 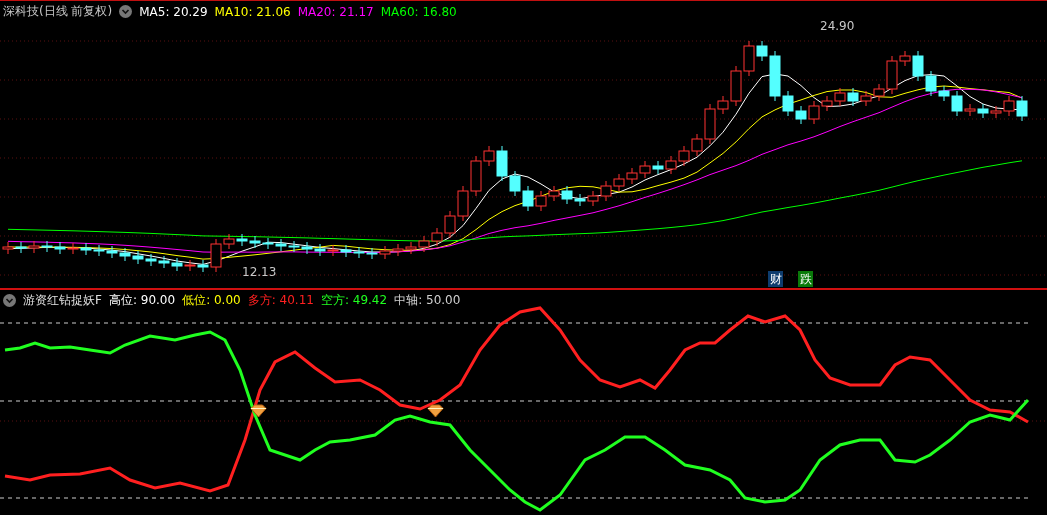 I want to click on high-price-label: 24.90, so click(x=837, y=26).